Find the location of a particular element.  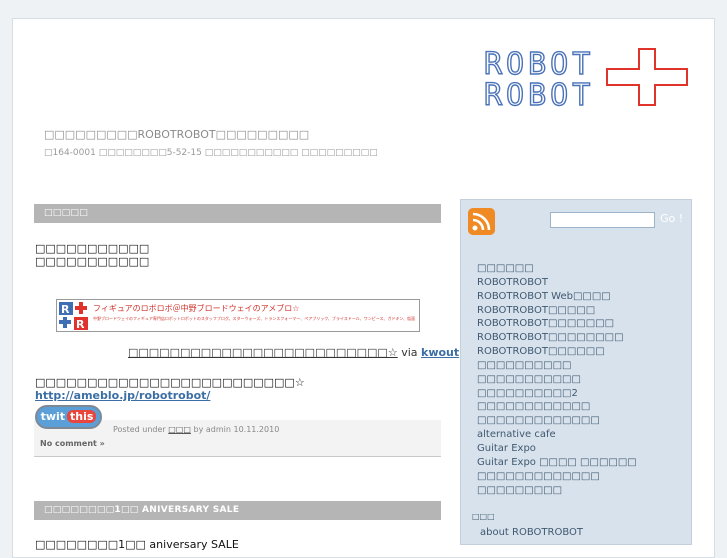

tweet-button-right: this is located at coordinates (82, 416).